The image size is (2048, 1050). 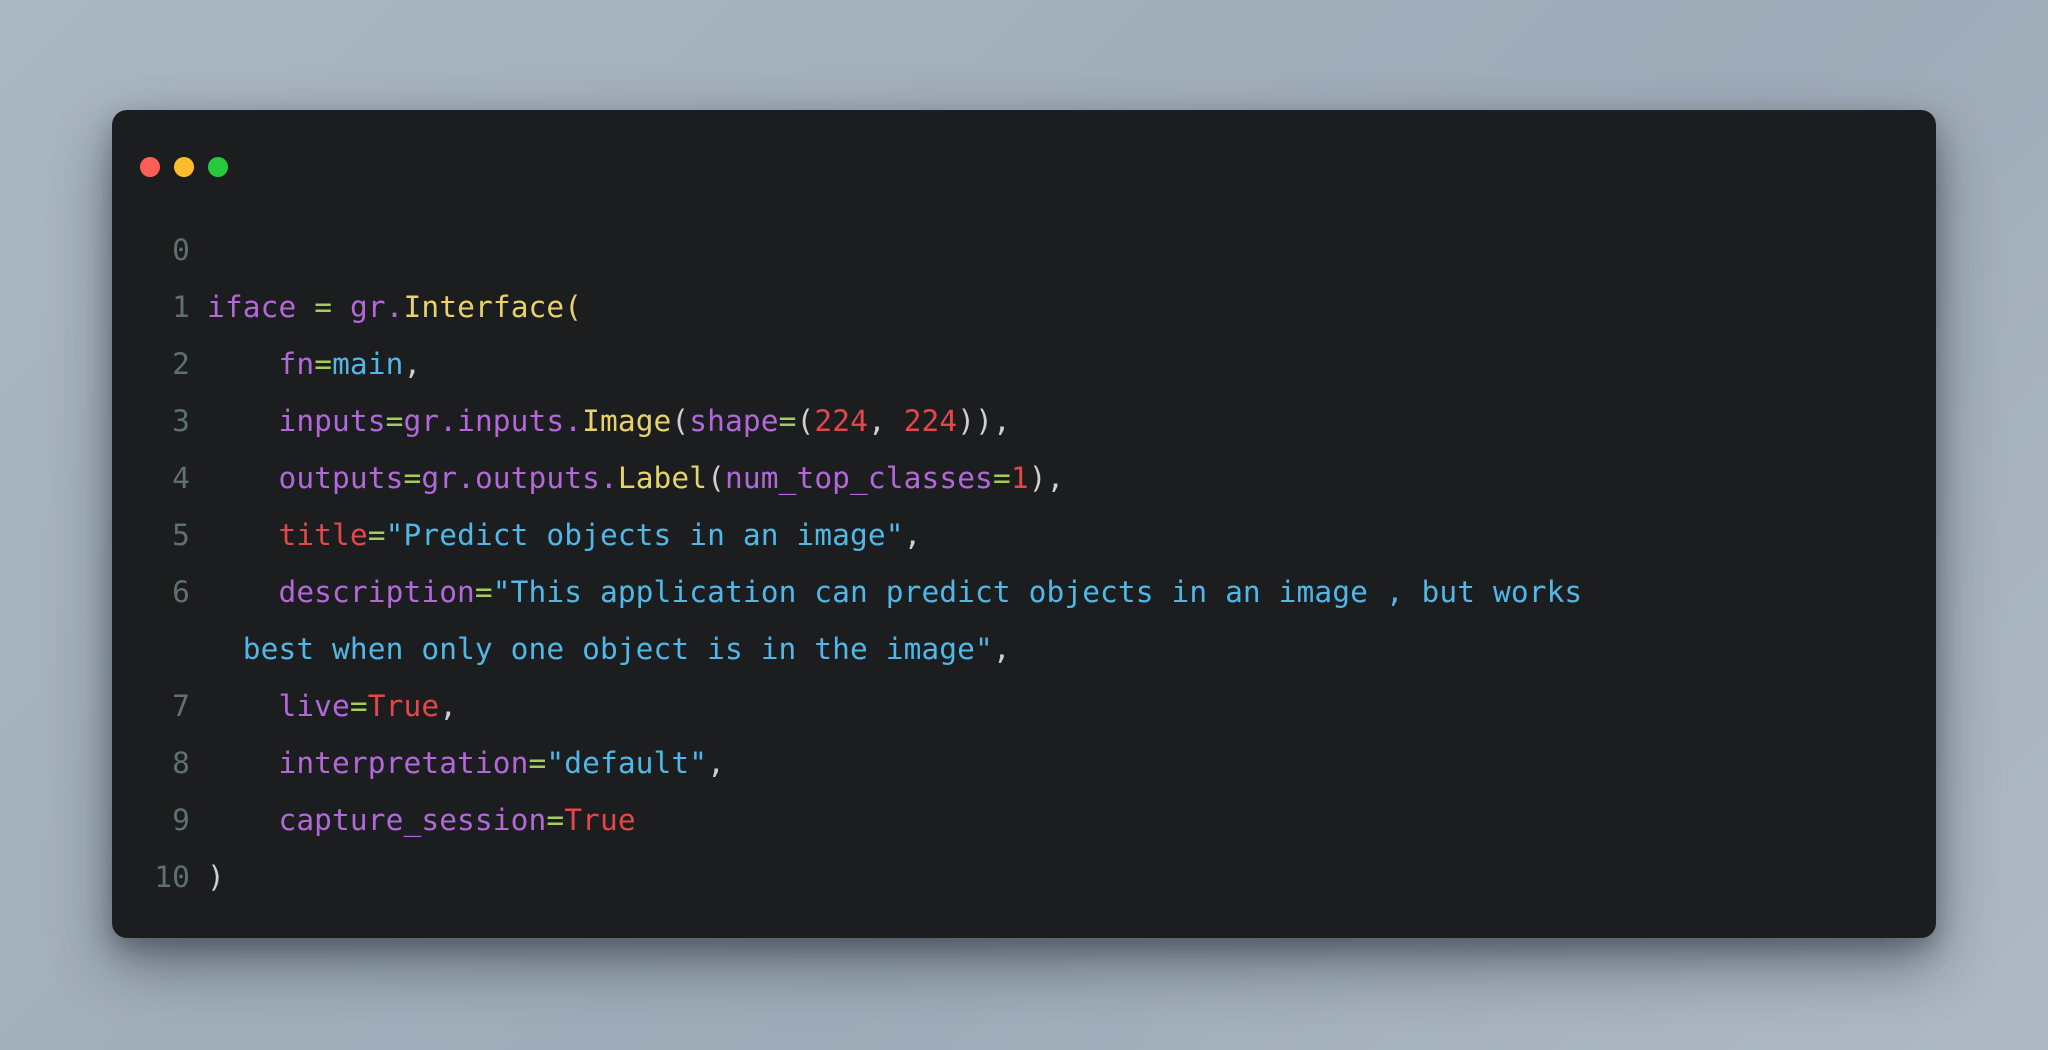 I want to click on line-number: 5, so click(x=181, y=535).